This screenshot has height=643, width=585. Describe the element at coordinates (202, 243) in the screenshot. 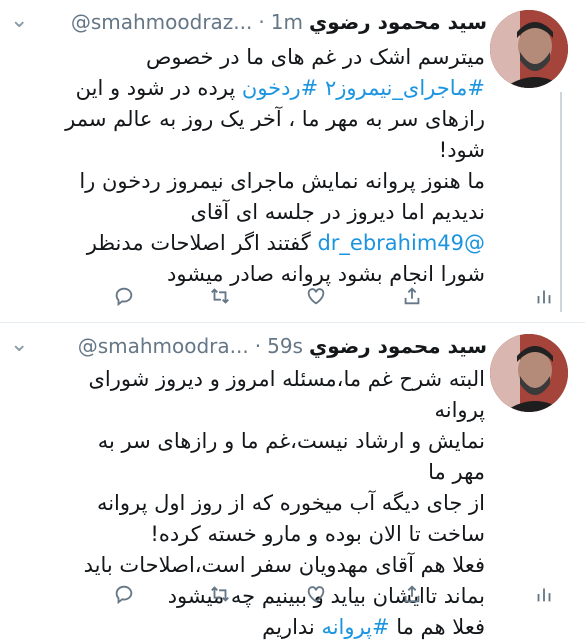

I see `tweet-text: گفتند اگر اصلاحات مدنظر` at that location.